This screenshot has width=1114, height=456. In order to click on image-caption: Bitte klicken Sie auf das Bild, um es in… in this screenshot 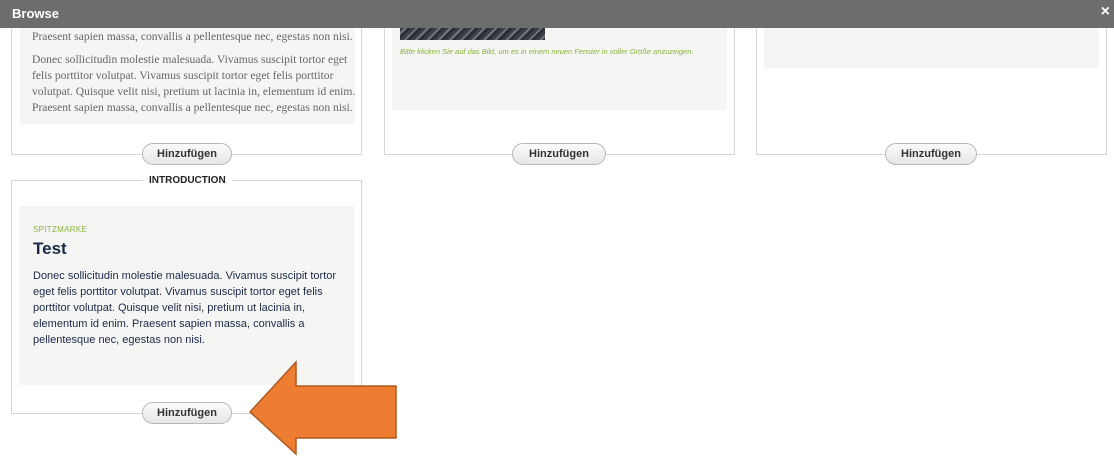, I will do `click(547, 51)`.